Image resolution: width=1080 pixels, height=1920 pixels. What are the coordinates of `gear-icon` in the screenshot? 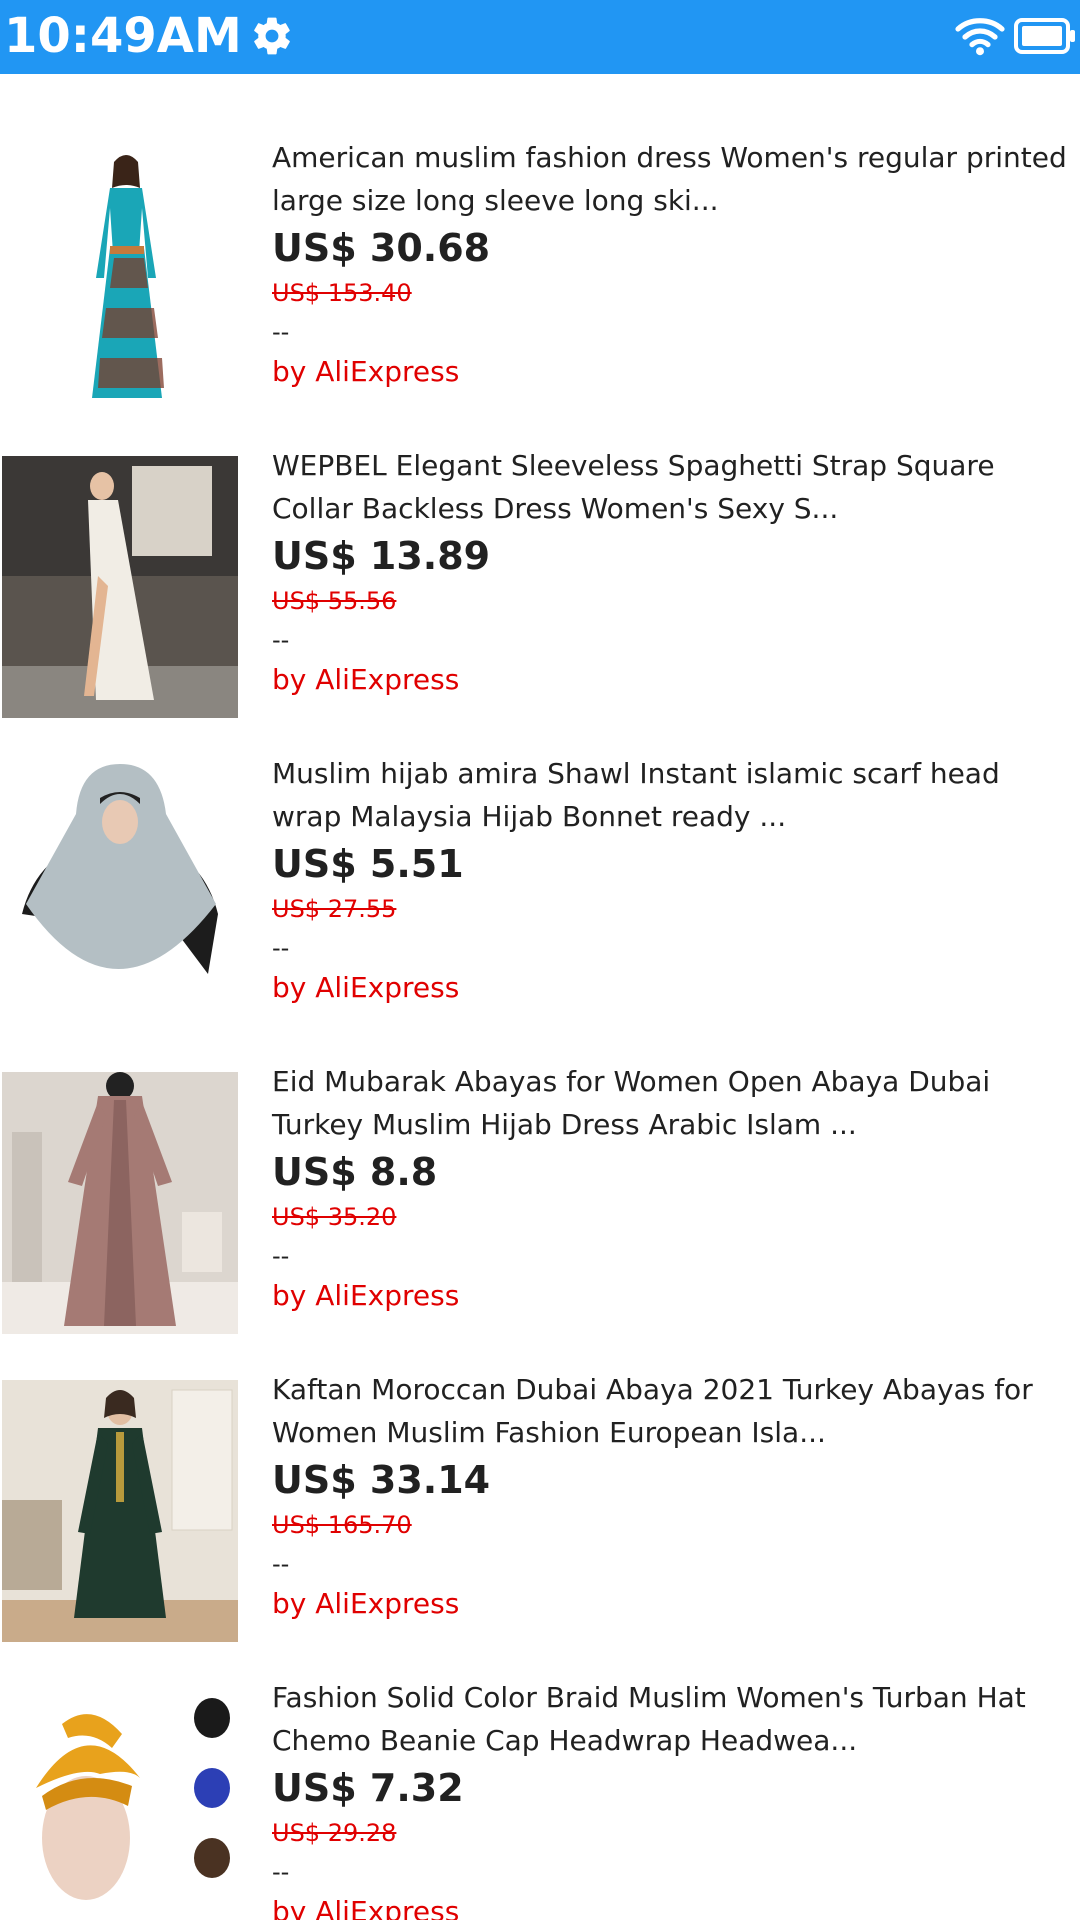 It's located at (272, 36).